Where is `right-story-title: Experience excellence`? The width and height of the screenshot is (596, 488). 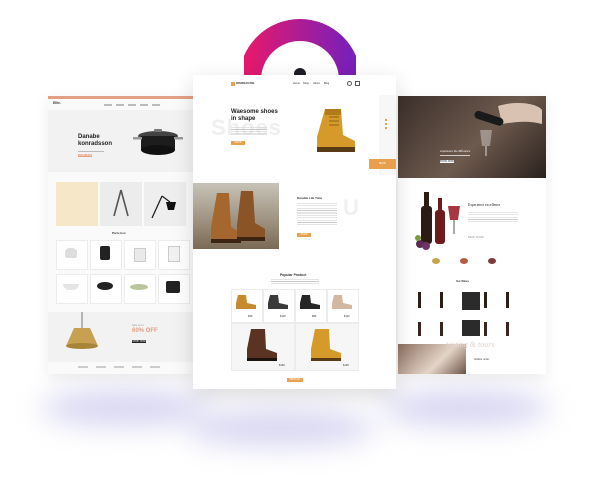 right-story-title: Experience excellence is located at coordinates (484, 205).